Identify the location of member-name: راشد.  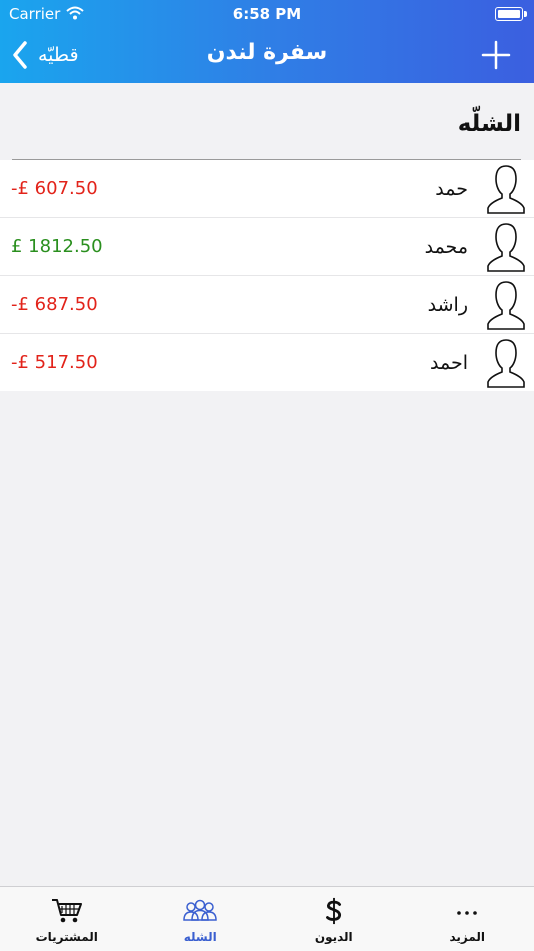
(448, 305).